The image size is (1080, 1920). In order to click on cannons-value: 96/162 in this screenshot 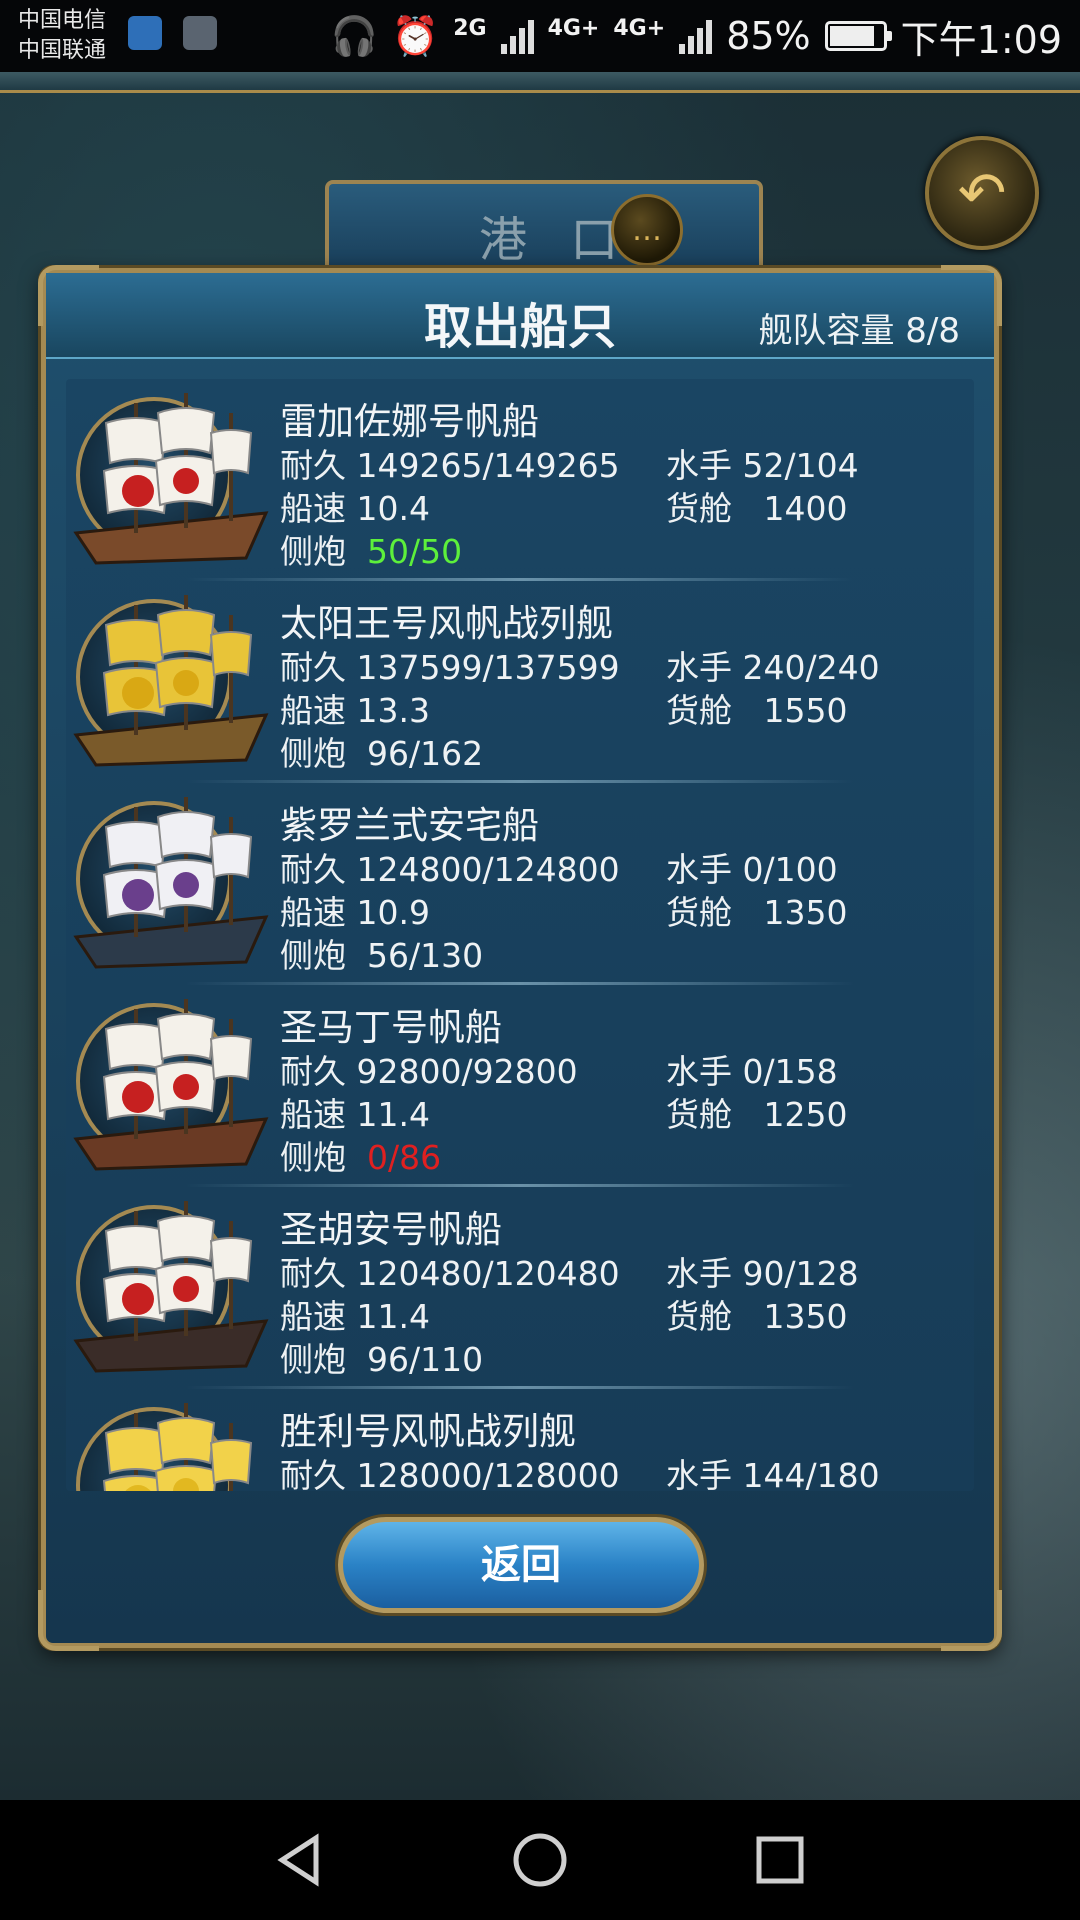, I will do `click(425, 753)`.